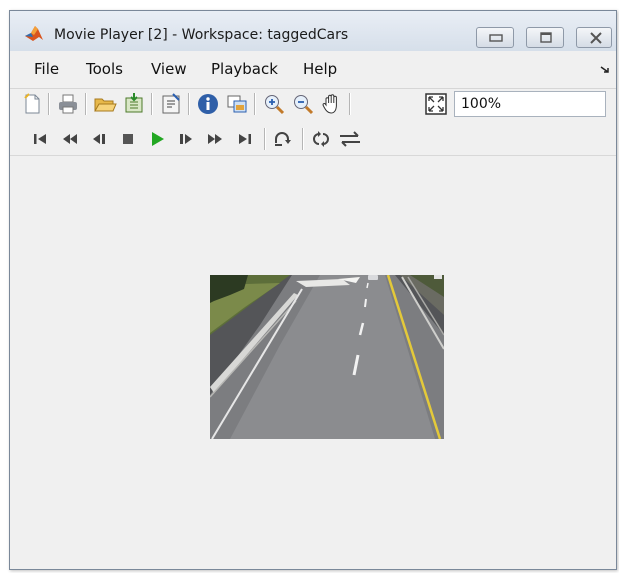  I want to click on fit-to-window-icon, so click(436, 104).